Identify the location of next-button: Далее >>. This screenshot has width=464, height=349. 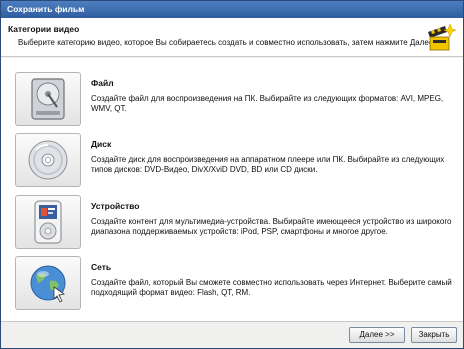
(377, 335).